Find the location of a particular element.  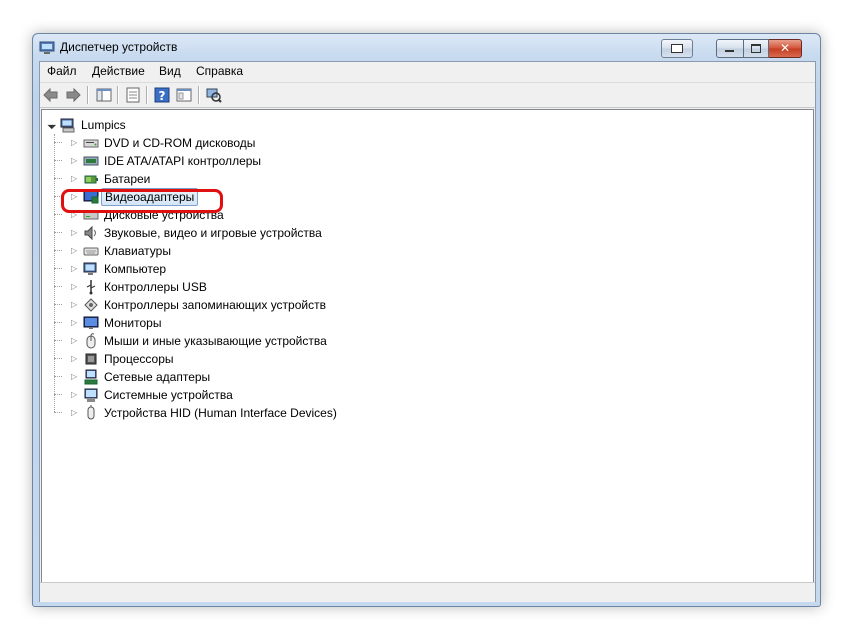

tree-vertical-connector is located at coordinates (54, 273).